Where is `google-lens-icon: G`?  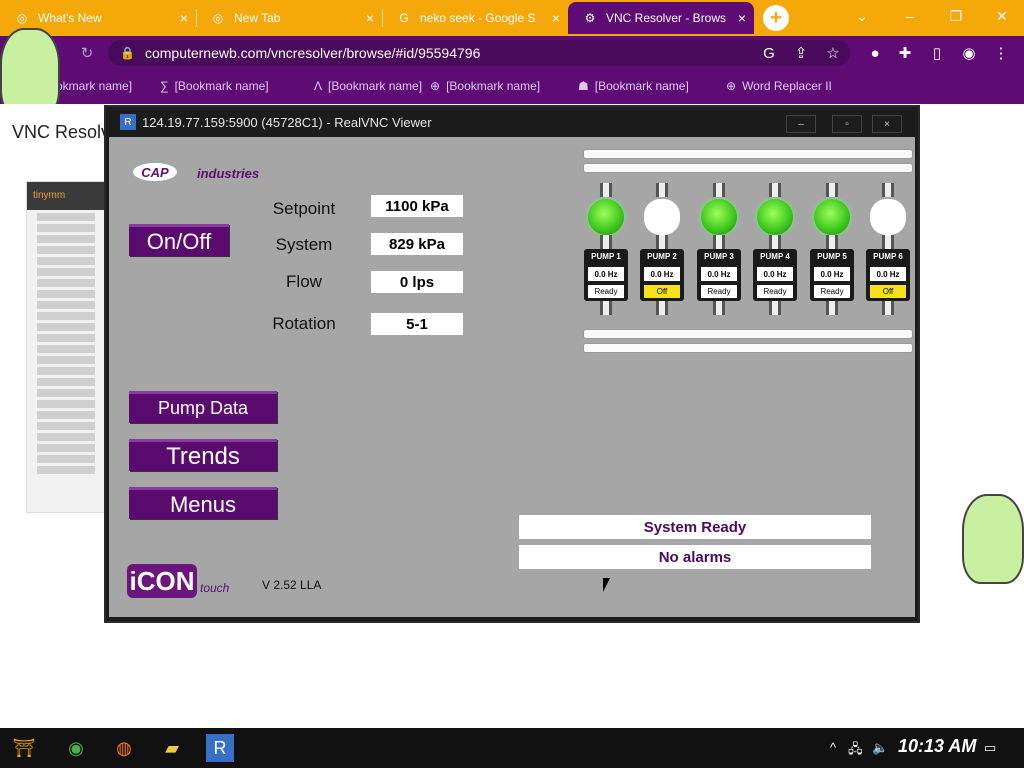
google-lens-icon: G is located at coordinates (769, 53).